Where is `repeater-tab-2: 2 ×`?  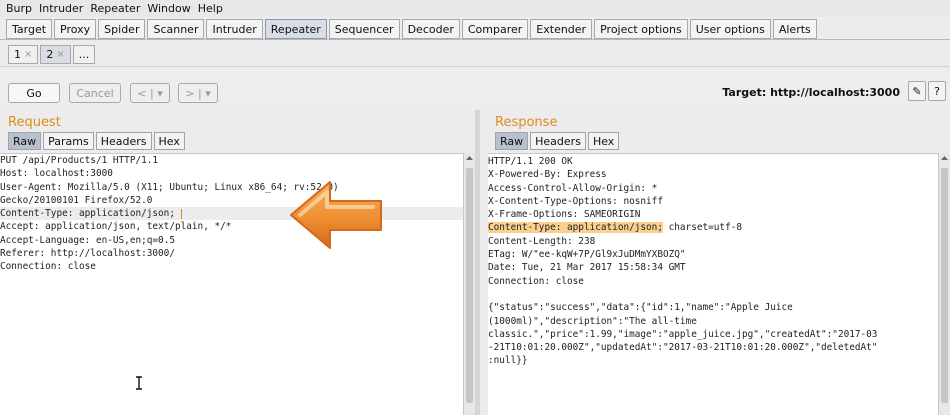 repeater-tab-2: 2 × is located at coordinates (55, 54).